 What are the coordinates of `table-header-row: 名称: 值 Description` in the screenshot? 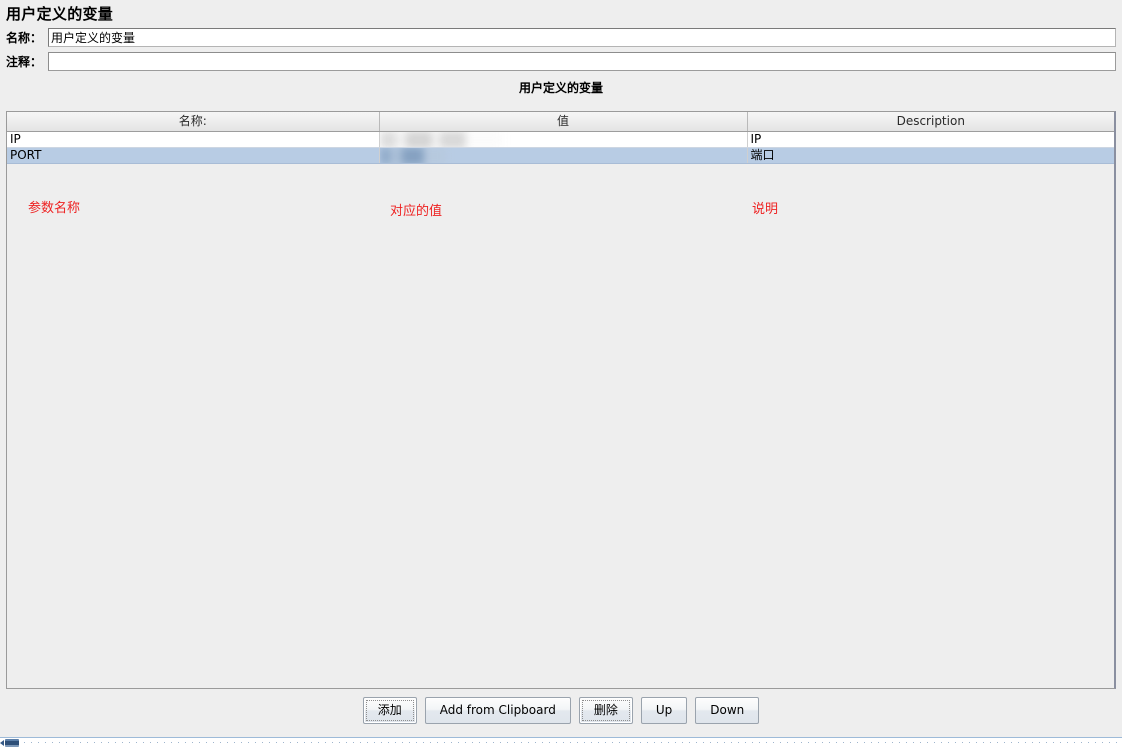 It's located at (560, 122).